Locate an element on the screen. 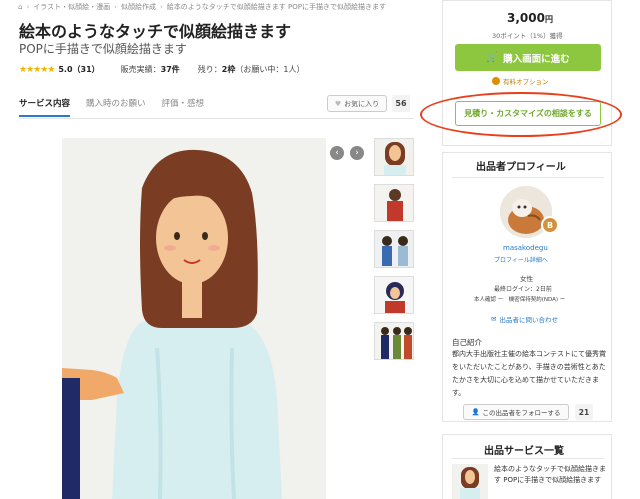  slots-stat: 残り：2枠（お願い中：1人） is located at coordinates (251, 69).